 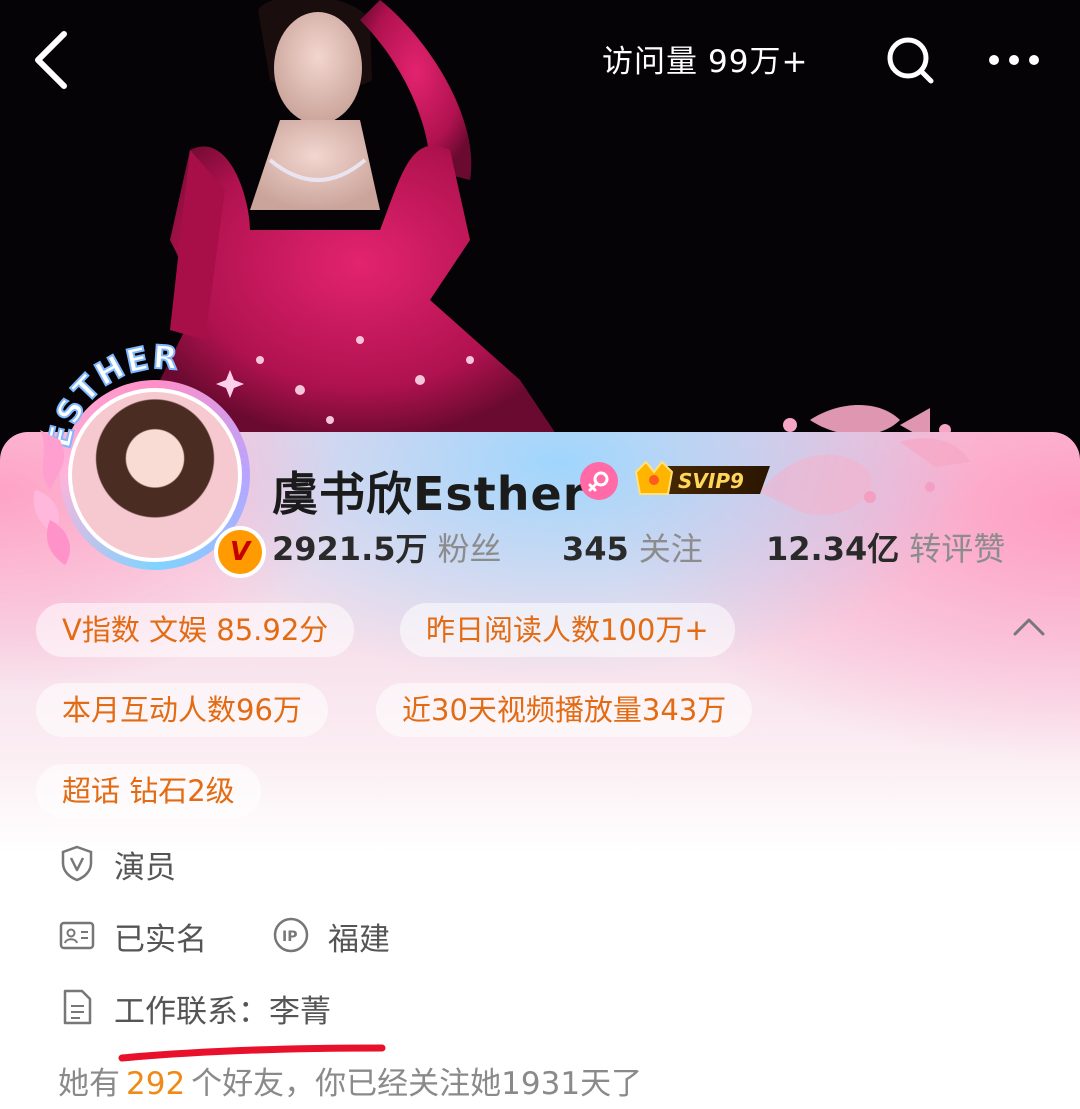 What do you see at coordinates (182, 710) in the screenshot?
I see `chip-monthly-interactions: 本月互动人数96万` at bounding box center [182, 710].